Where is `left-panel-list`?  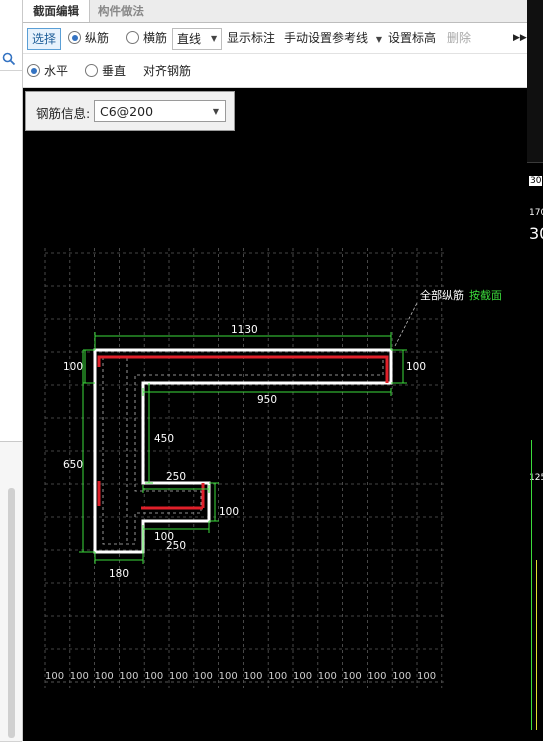
left-panel-list is located at coordinates (11, 256).